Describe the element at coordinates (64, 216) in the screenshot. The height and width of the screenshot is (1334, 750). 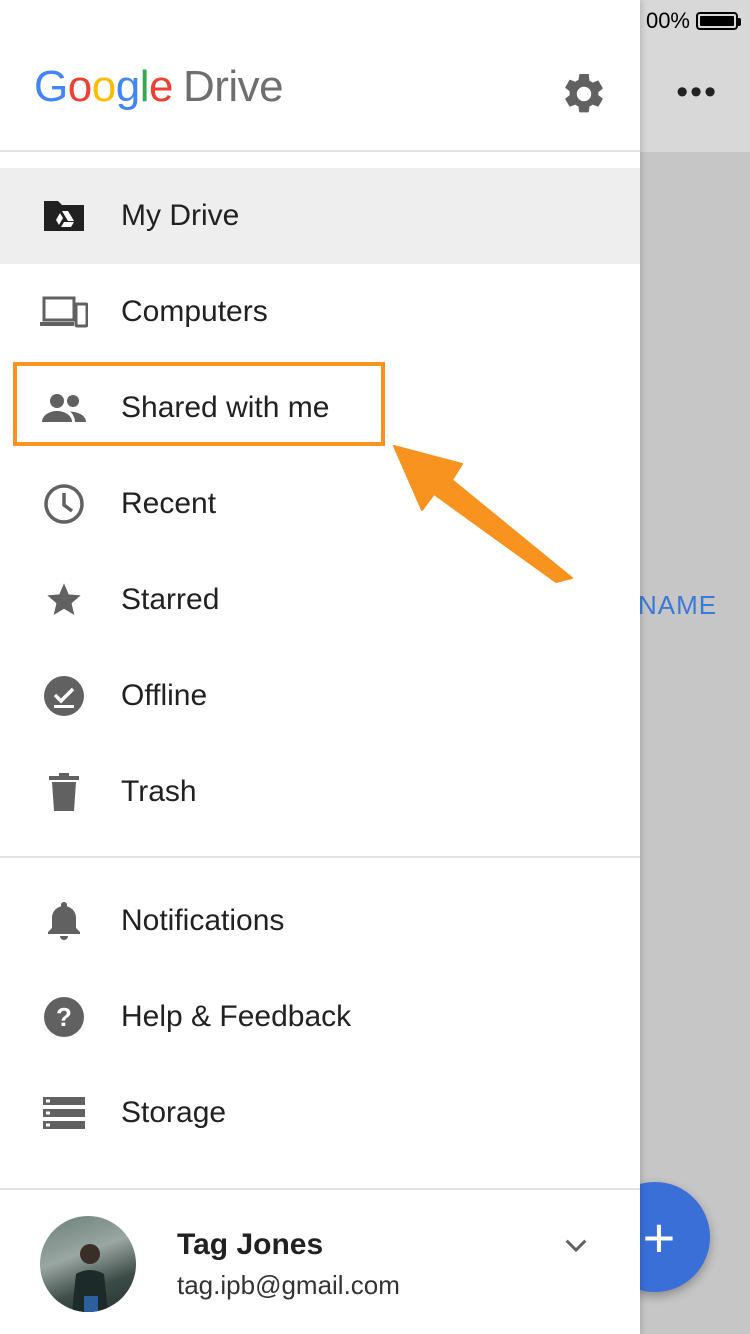
I see `my-drive-icon` at that location.